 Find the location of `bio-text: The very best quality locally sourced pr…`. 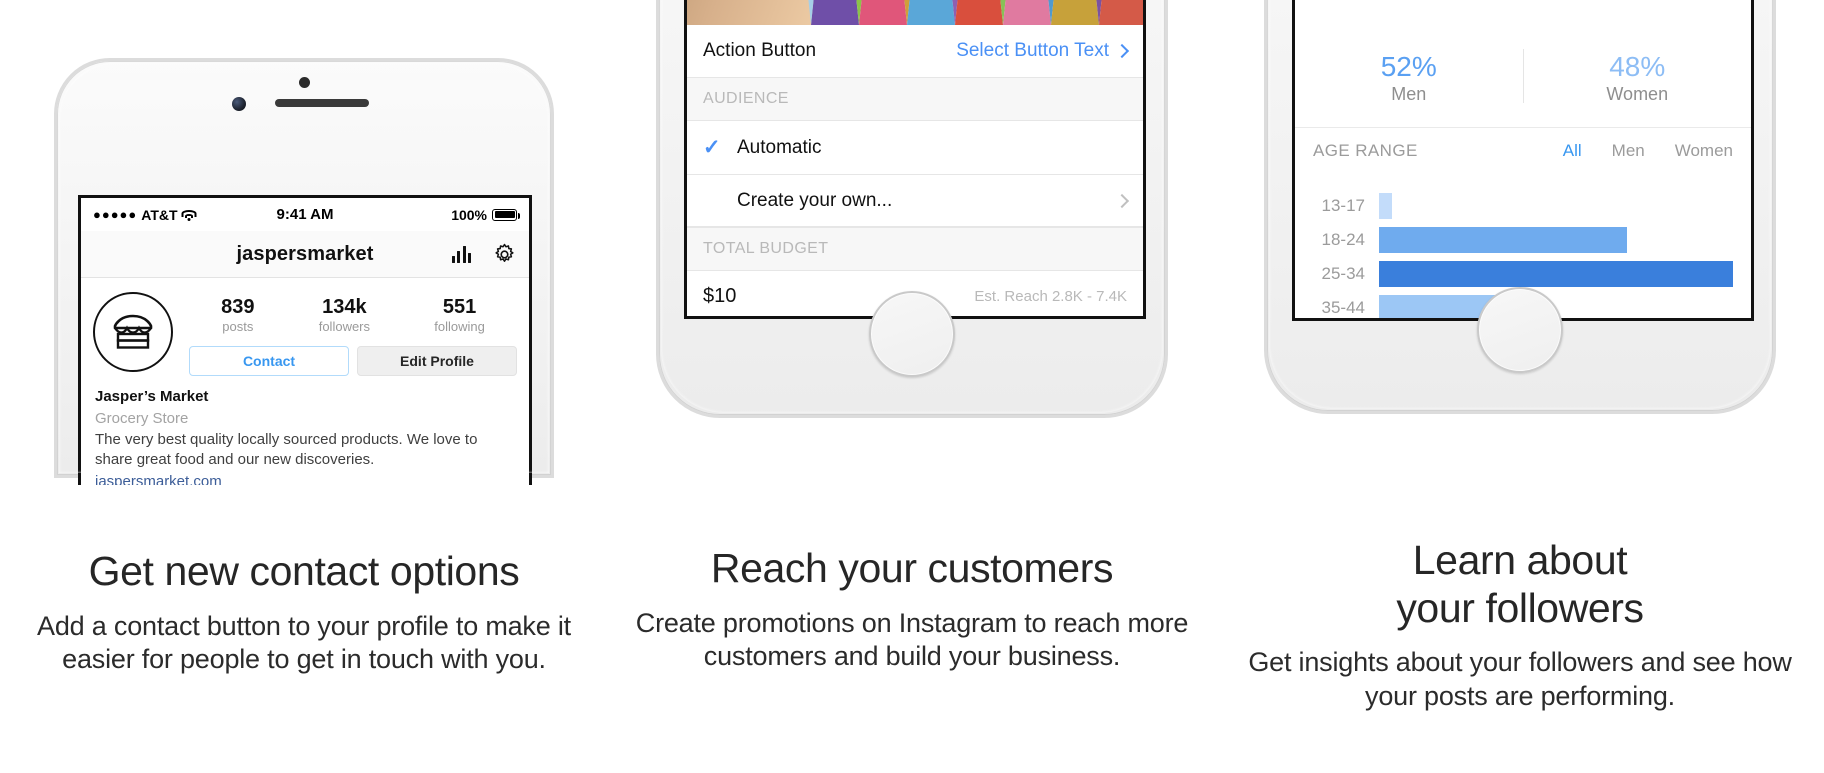

bio-text: The very best quality locally sourced pr… is located at coordinates (286, 449).